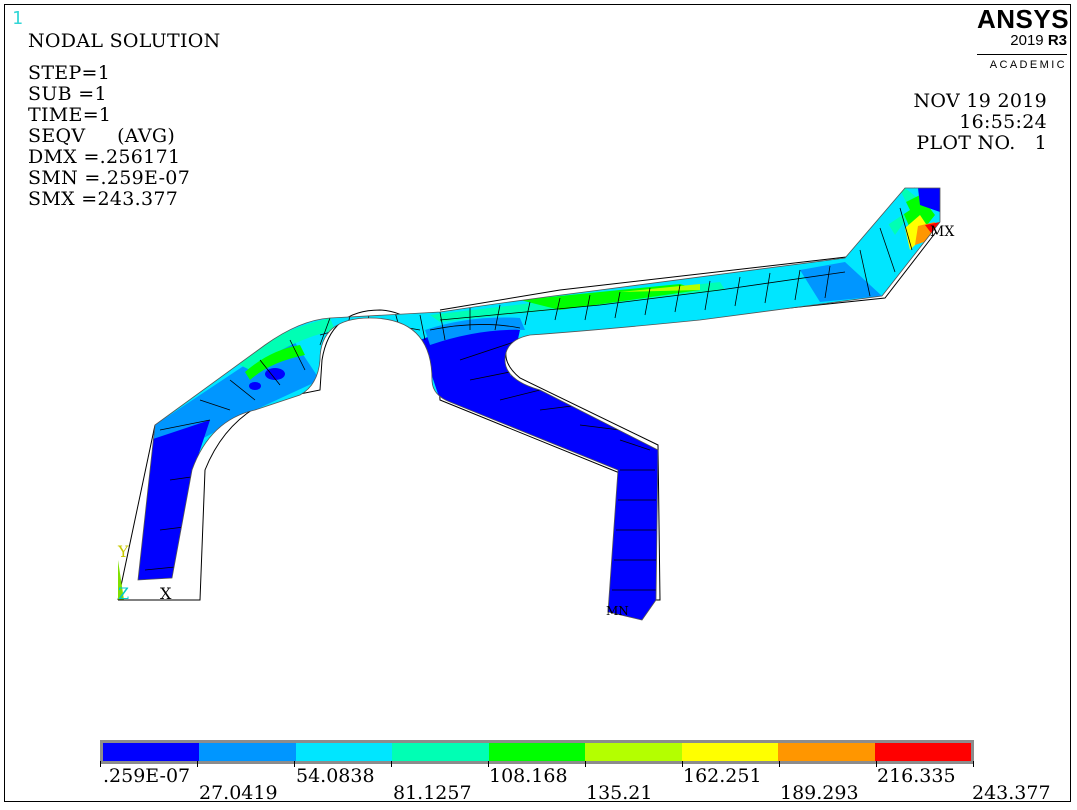 This screenshot has width=1077, height=810. What do you see at coordinates (942, 232) in the screenshot?
I see `max-marker: MX` at bounding box center [942, 232].